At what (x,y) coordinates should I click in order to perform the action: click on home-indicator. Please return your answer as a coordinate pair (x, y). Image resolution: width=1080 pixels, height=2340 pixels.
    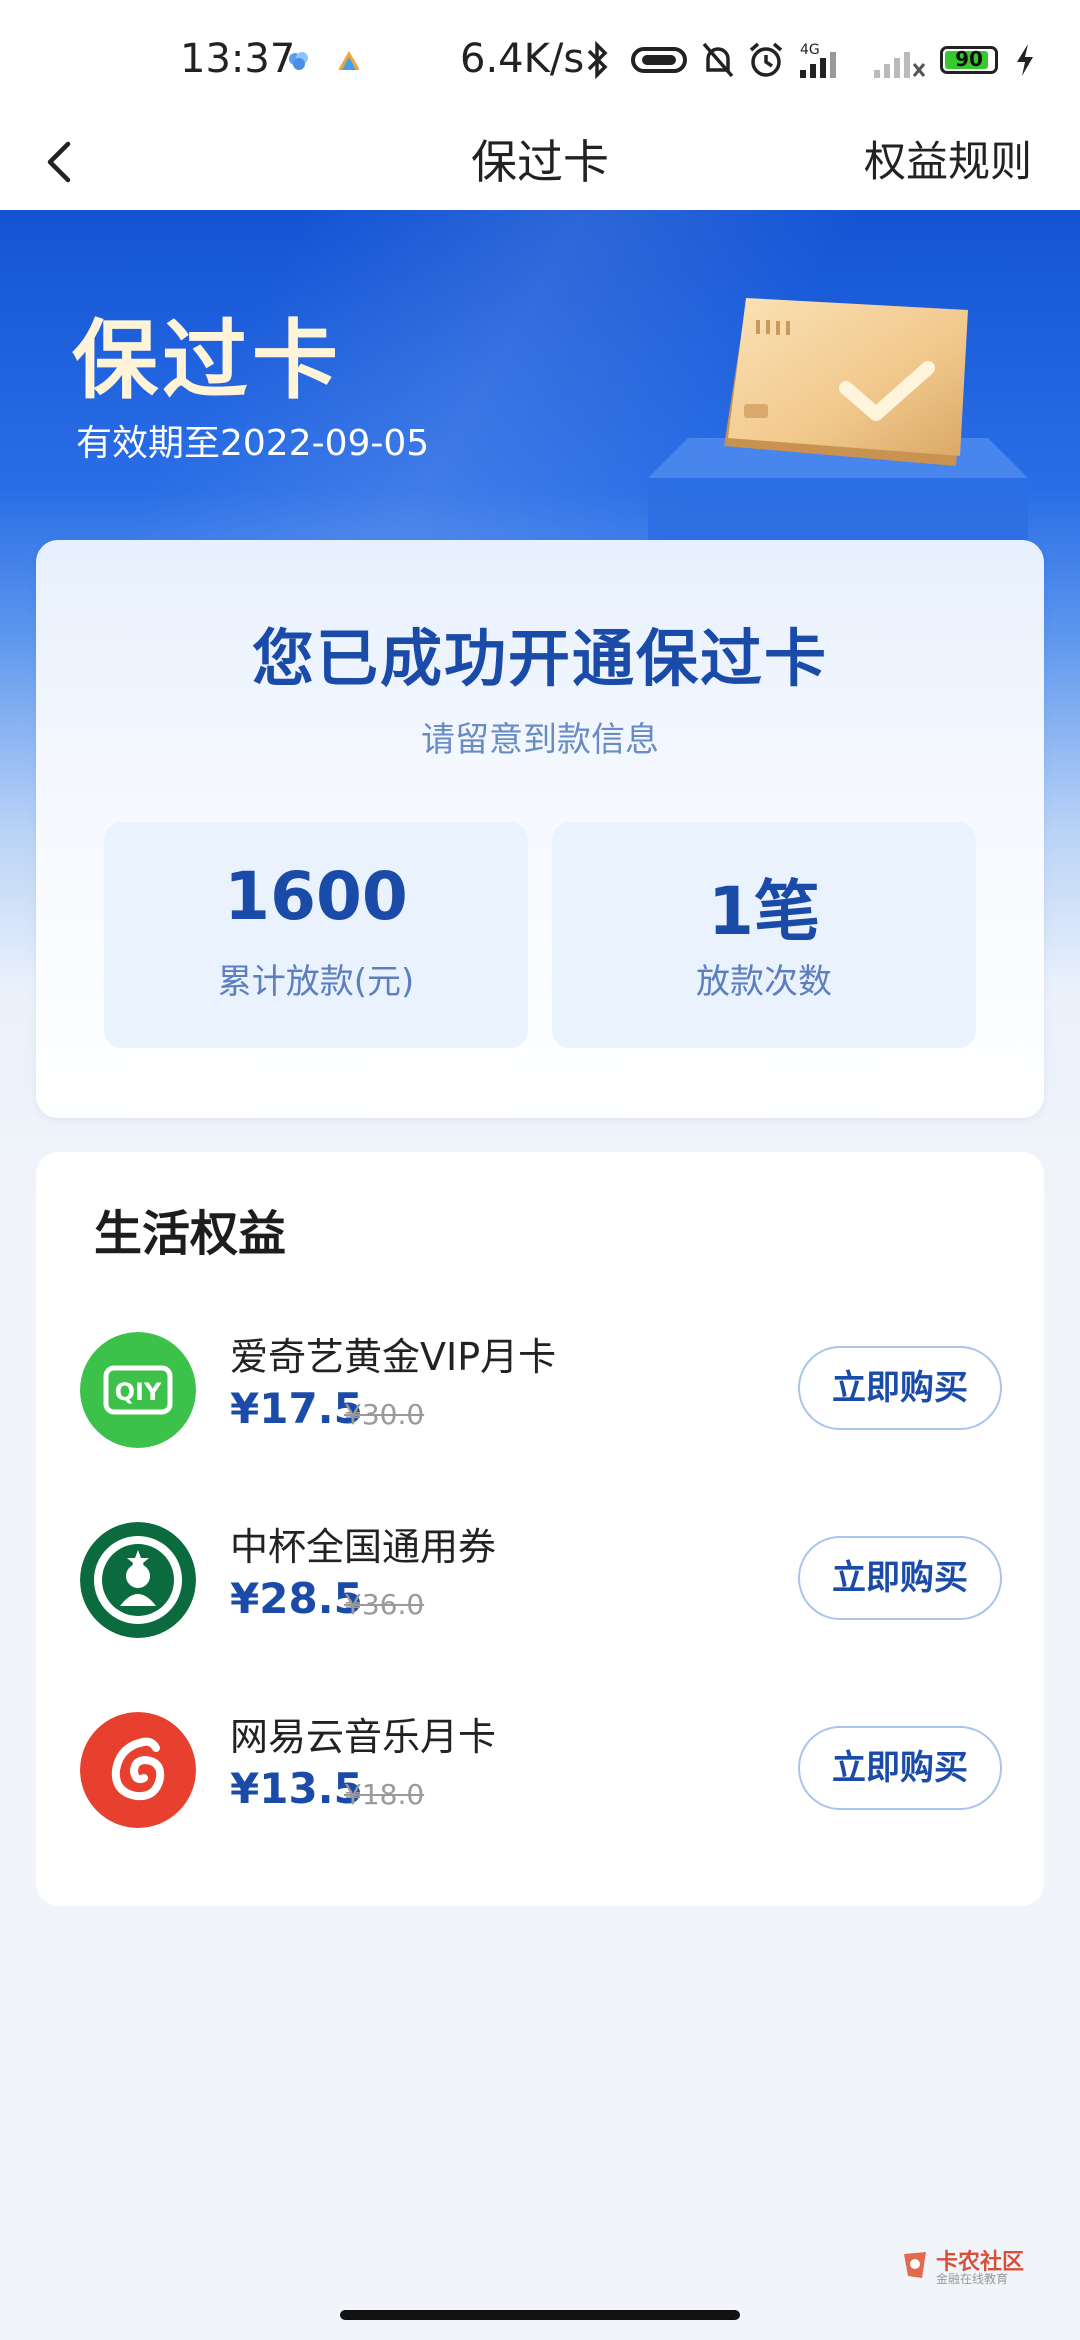
    Looking at the image, I should click on (540, 2315).